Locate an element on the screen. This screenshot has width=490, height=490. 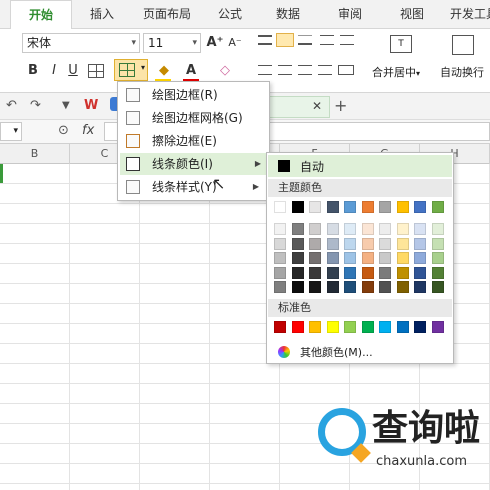
merge-center-icon: T is located at coordinates (401, 44).